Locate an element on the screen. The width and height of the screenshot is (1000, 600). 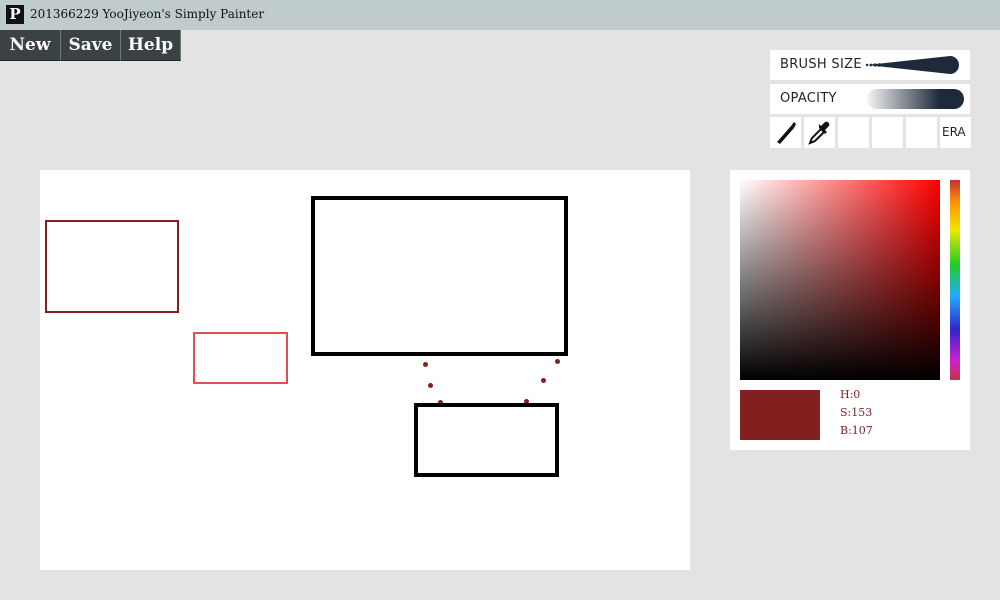
eyedropper-tool-button is located at coordinates (819, 132).